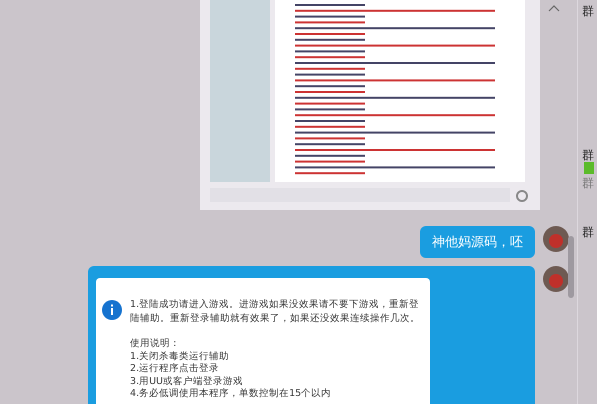 The image size is (597, 404). I want to click on info-icon, so click(112, 310).